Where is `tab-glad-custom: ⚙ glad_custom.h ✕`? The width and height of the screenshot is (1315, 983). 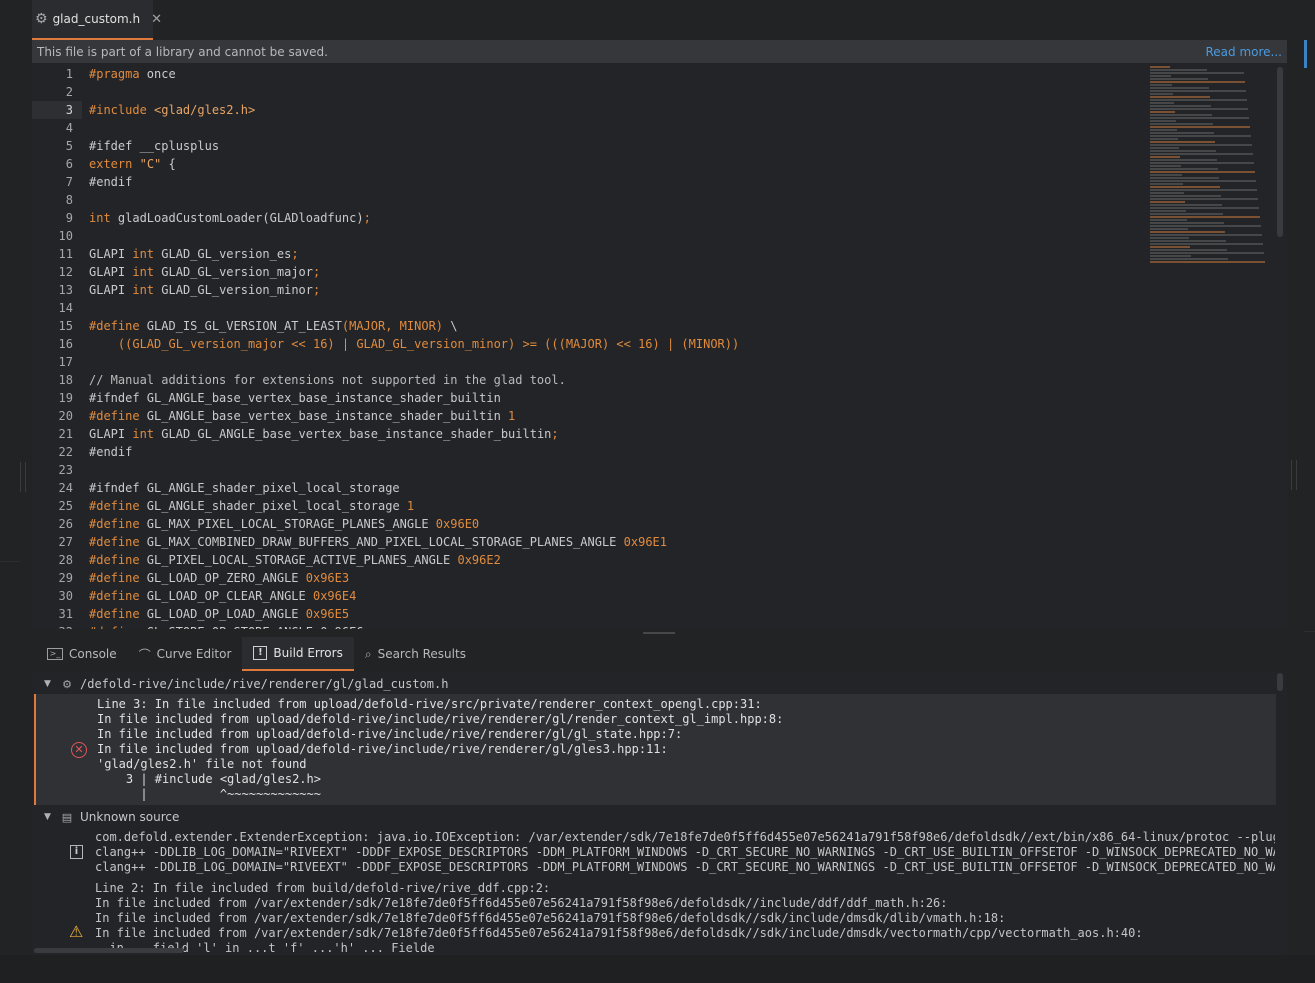 tab-glad-custom: ⚙ glad_custom.h ✕ is located at coordinates (97, 20).